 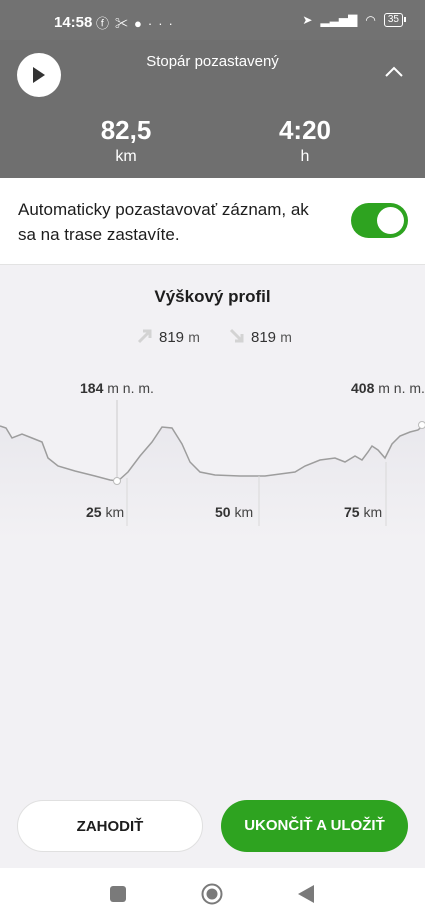 What do you see at coordinates (305, 130) in the screenshot?
I see `duration-value: 4:20` at bounding box center [305, 130].